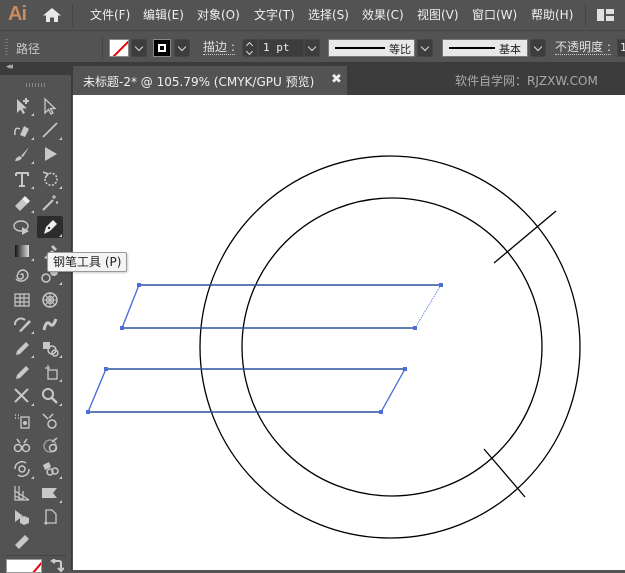  I want to click on perspective-selection-tool-button, so click(22, 517).